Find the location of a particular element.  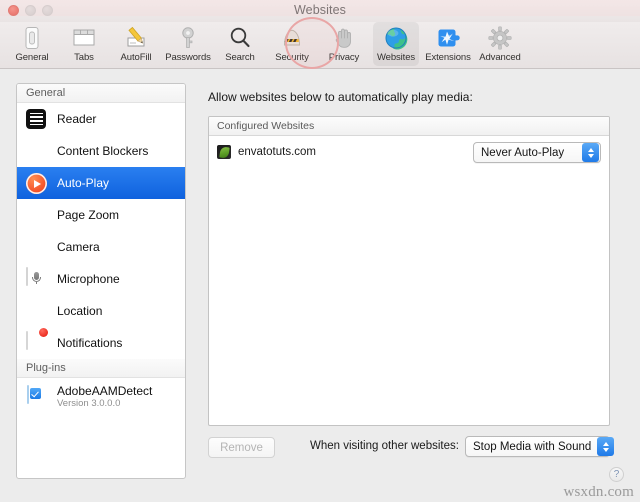

sidebar-item-camera: Camera is located at coordinates (101, 247).